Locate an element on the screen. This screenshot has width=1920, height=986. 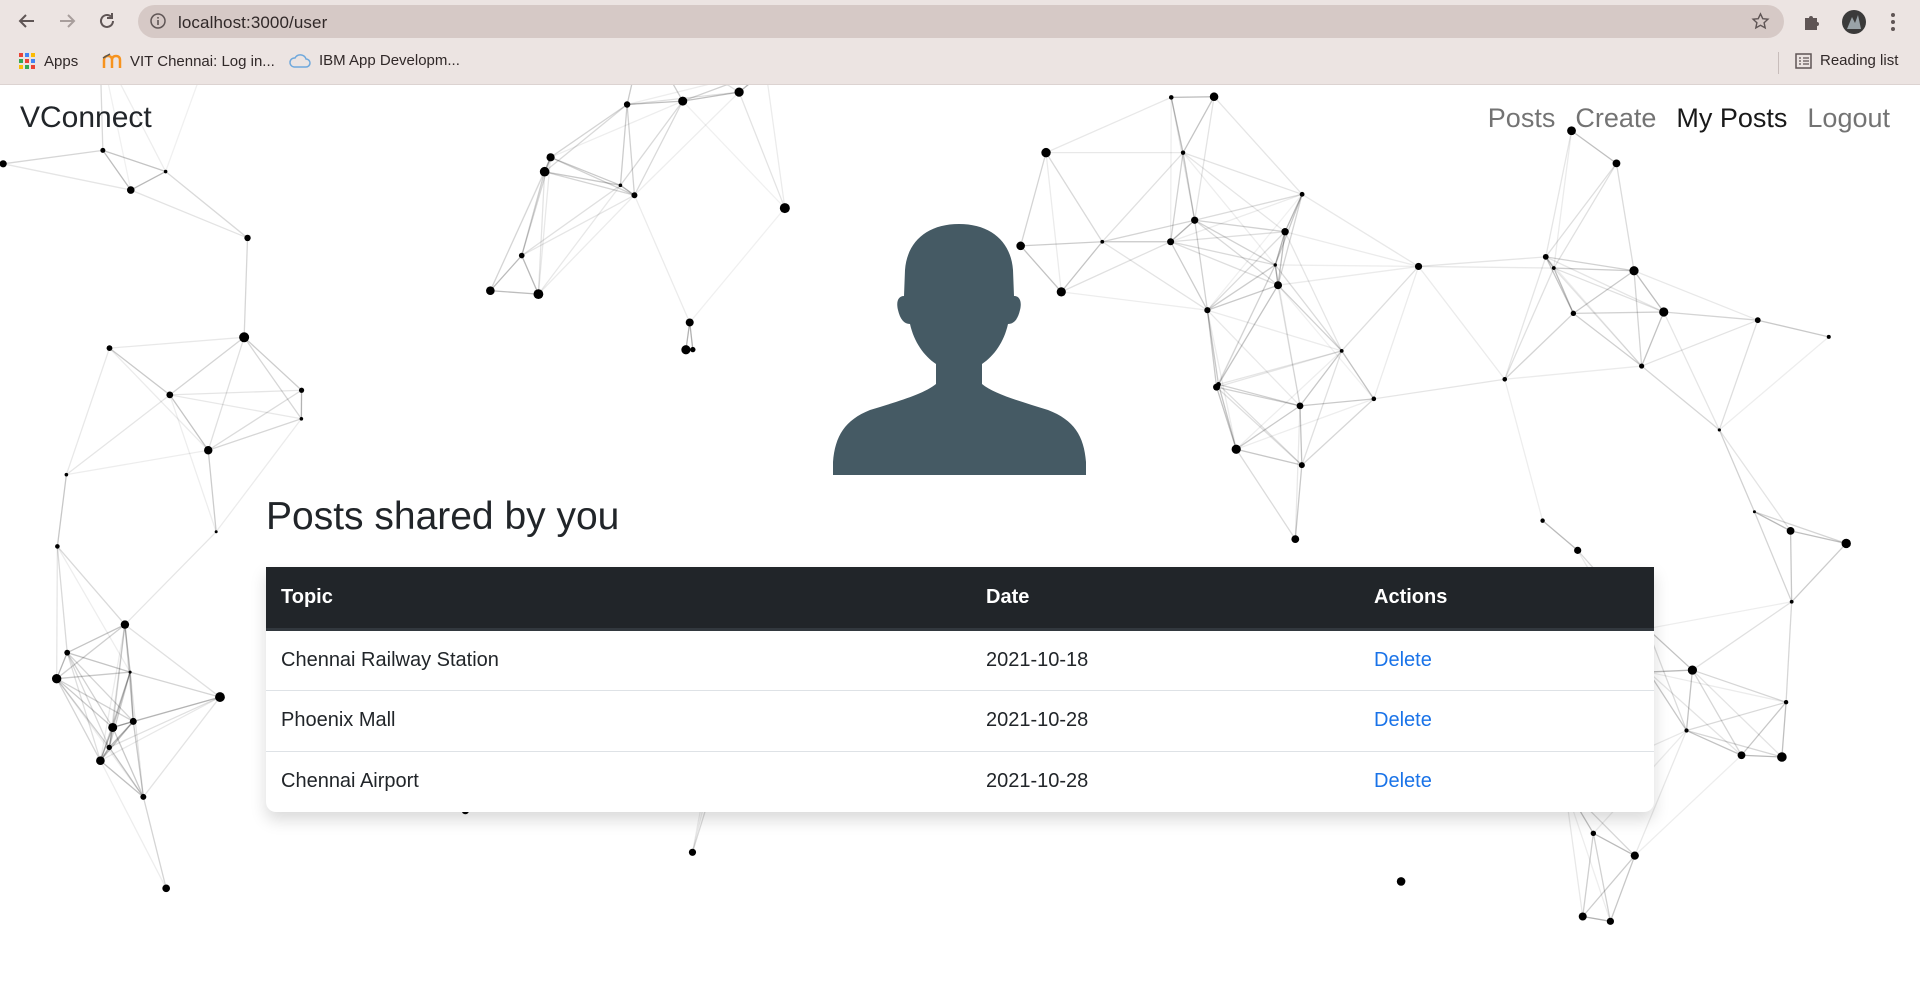
apps-grid-icon is located at coordinates (27, 61).